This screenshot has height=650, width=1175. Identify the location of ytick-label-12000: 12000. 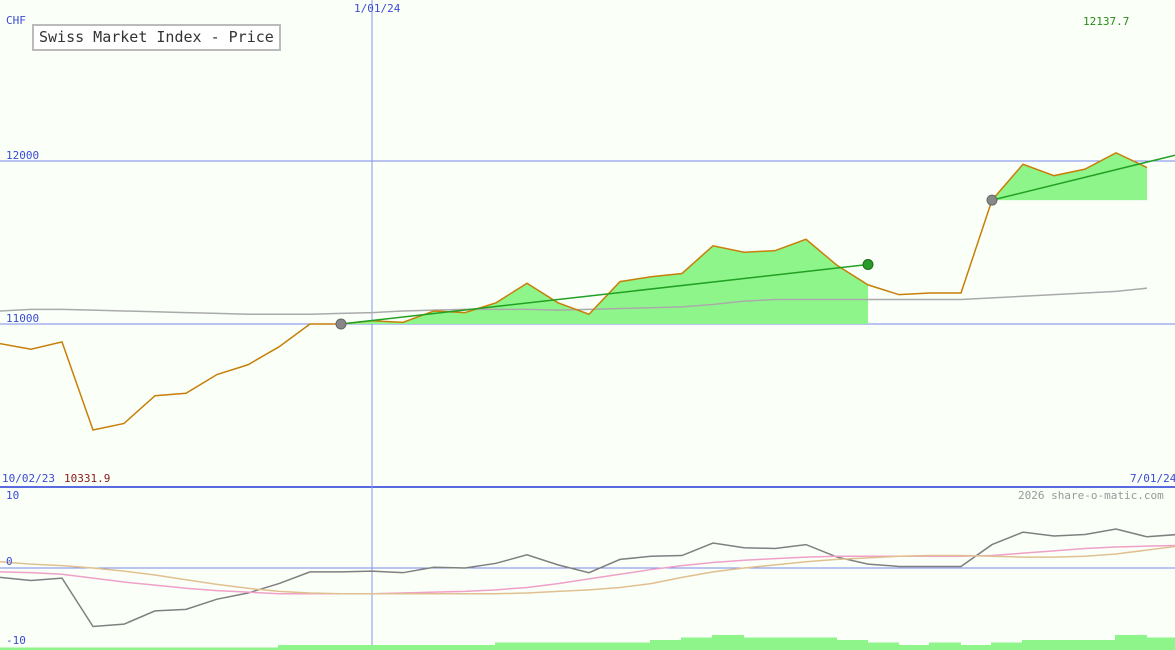
(23, 155).